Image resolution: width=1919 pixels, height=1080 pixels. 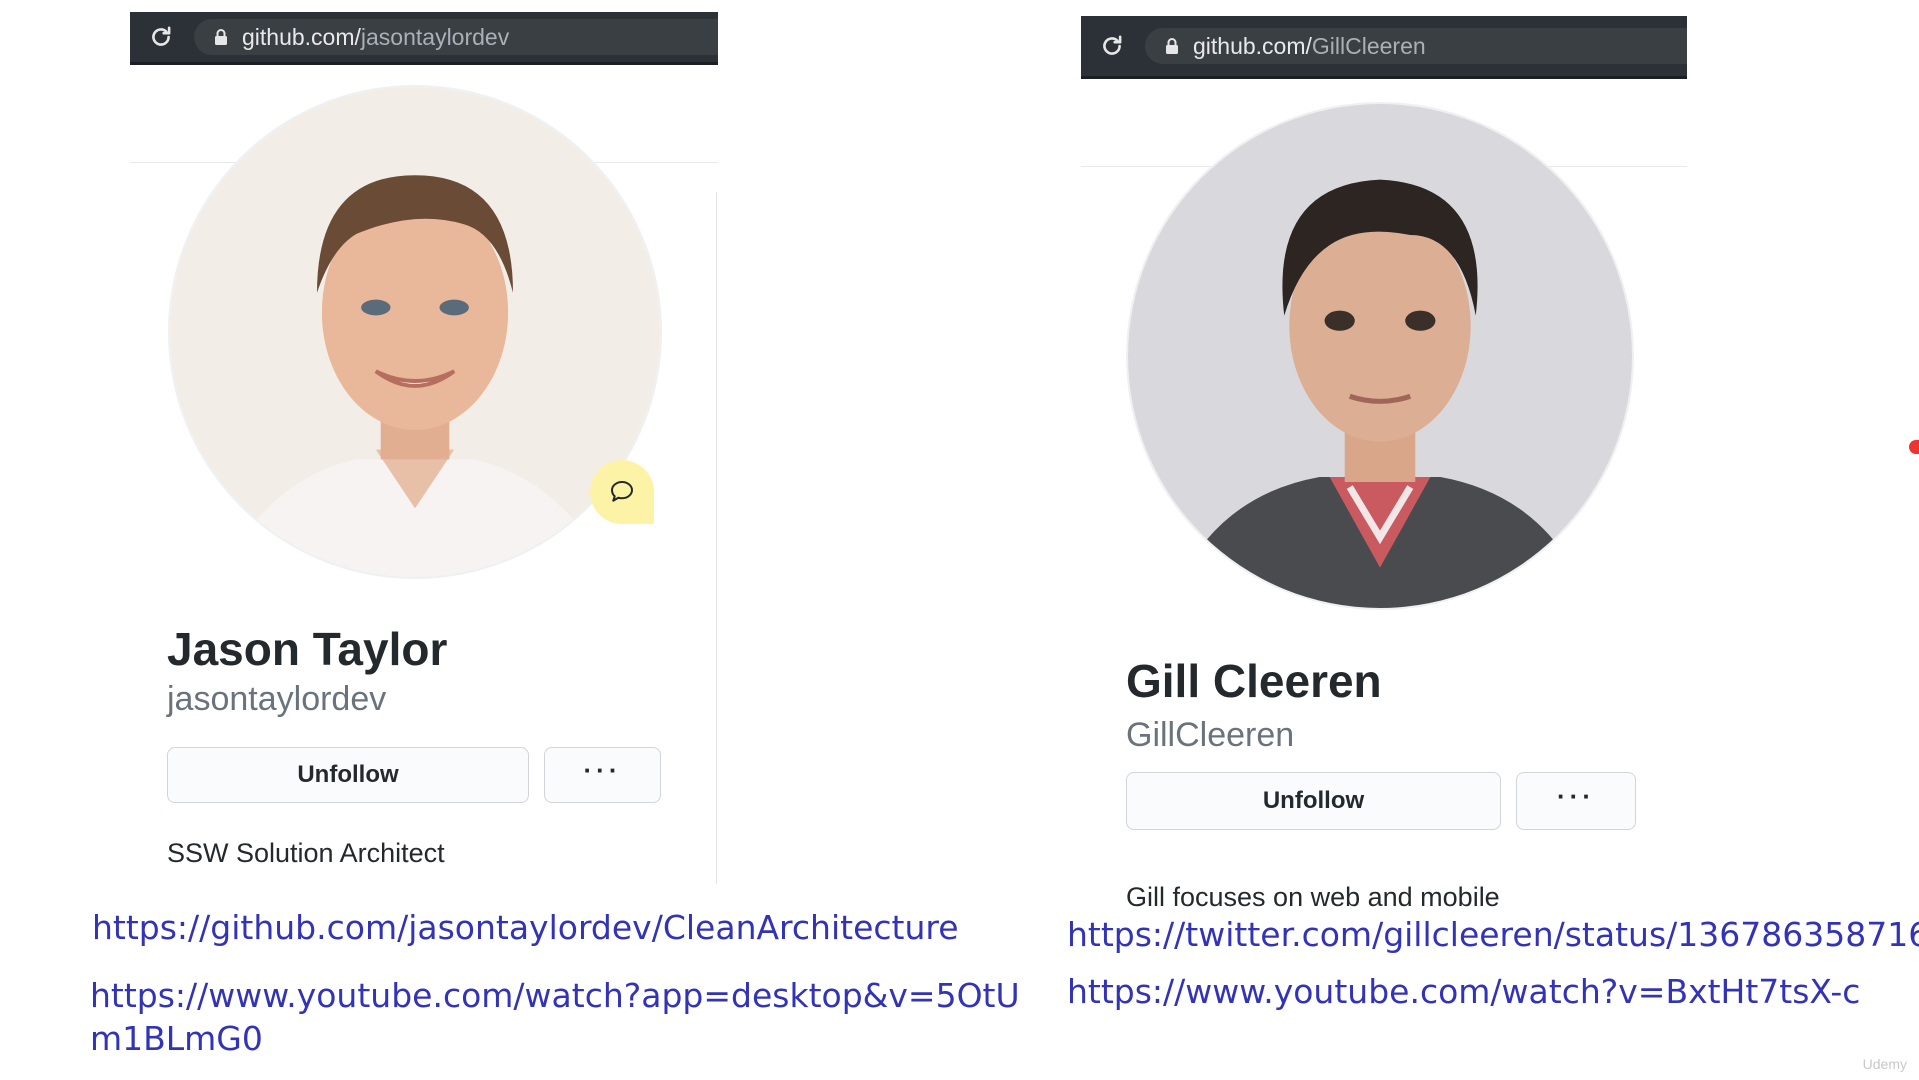 What do you see at coordinates (1254, 681) in the screenshot?
I see `full-name: Gill Cleeren` at bounding box center [1254, 681].